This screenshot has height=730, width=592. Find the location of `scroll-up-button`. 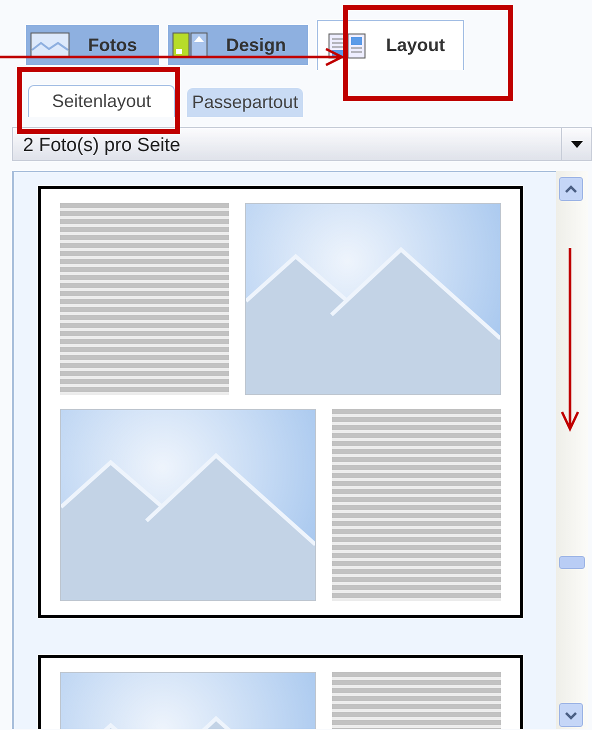

scroll-up-button is located at coordinates (571, 189).